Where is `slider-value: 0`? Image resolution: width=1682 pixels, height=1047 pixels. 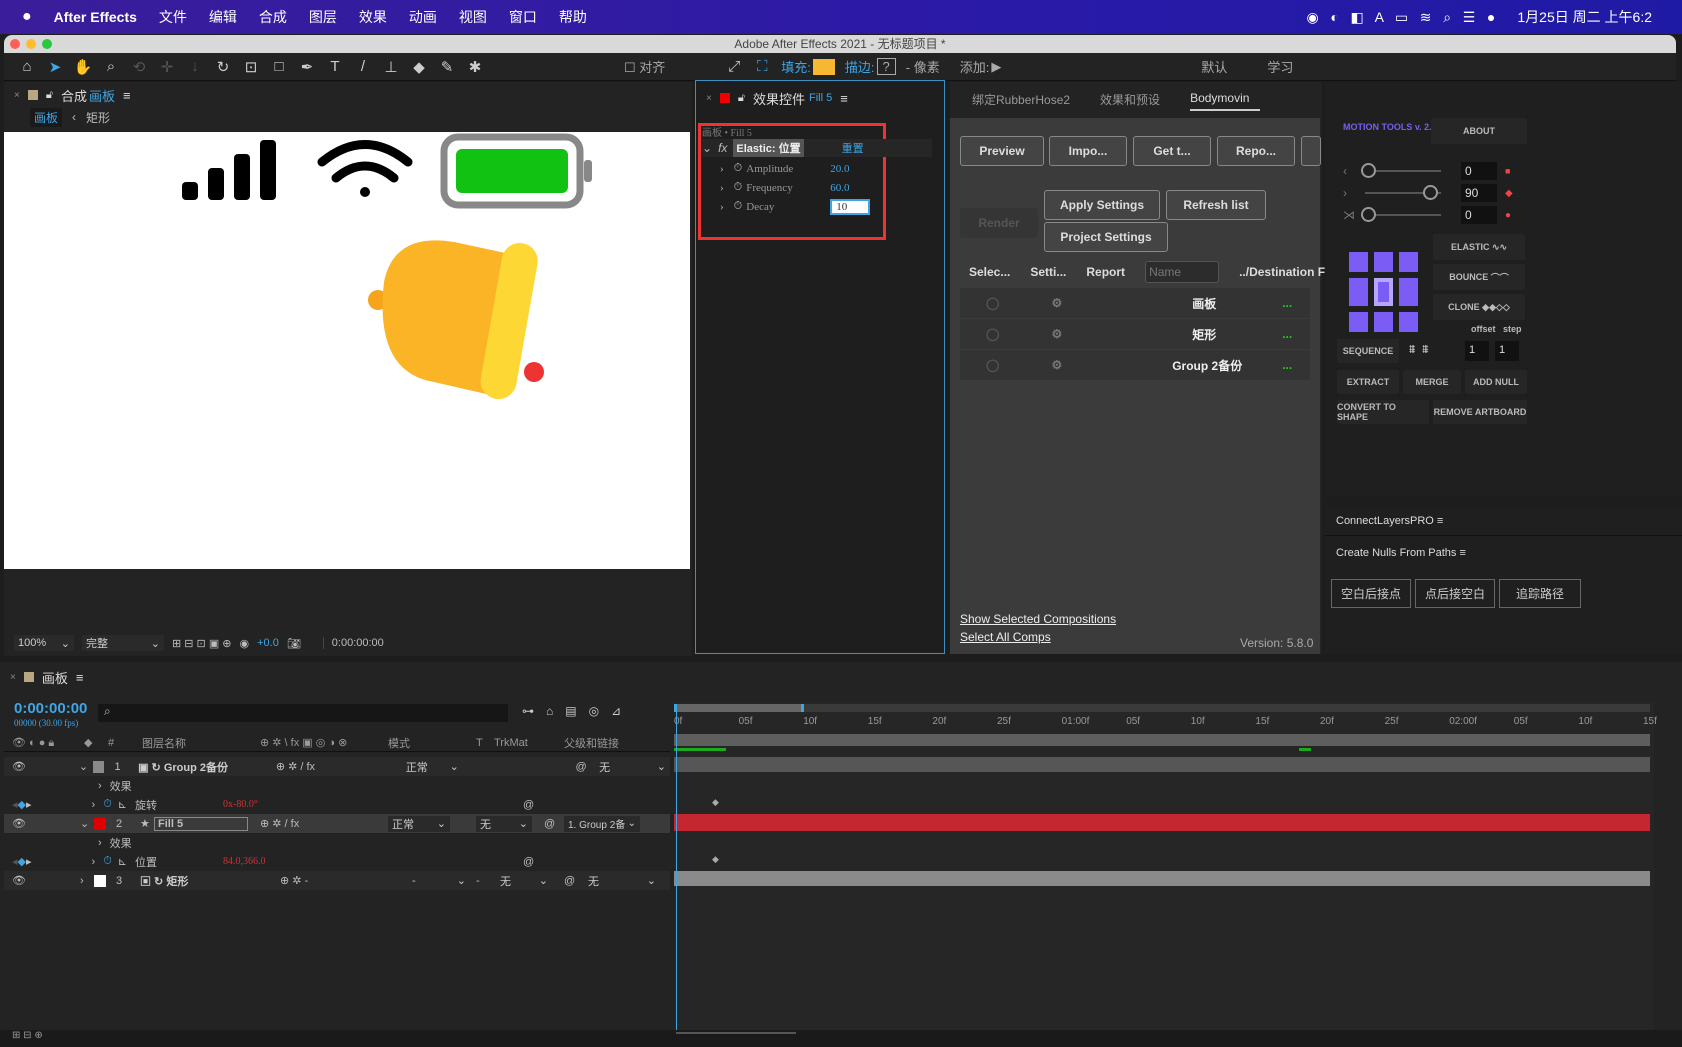
slider-value: 0 is located at coordinates (1479, 171).